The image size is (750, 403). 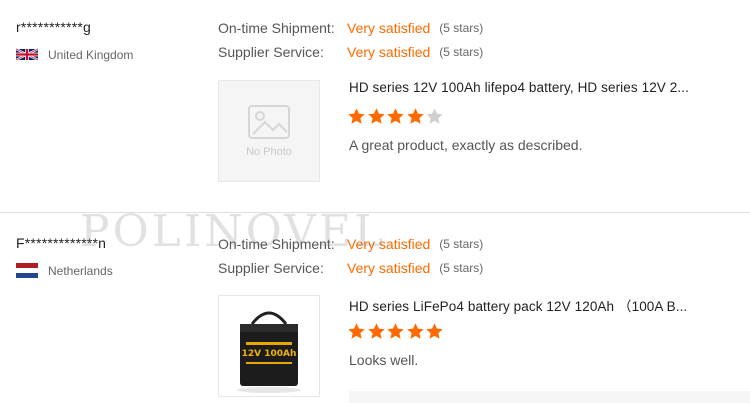 I want to click on reviewer-name: F*************n, so click(x=61, y=243).